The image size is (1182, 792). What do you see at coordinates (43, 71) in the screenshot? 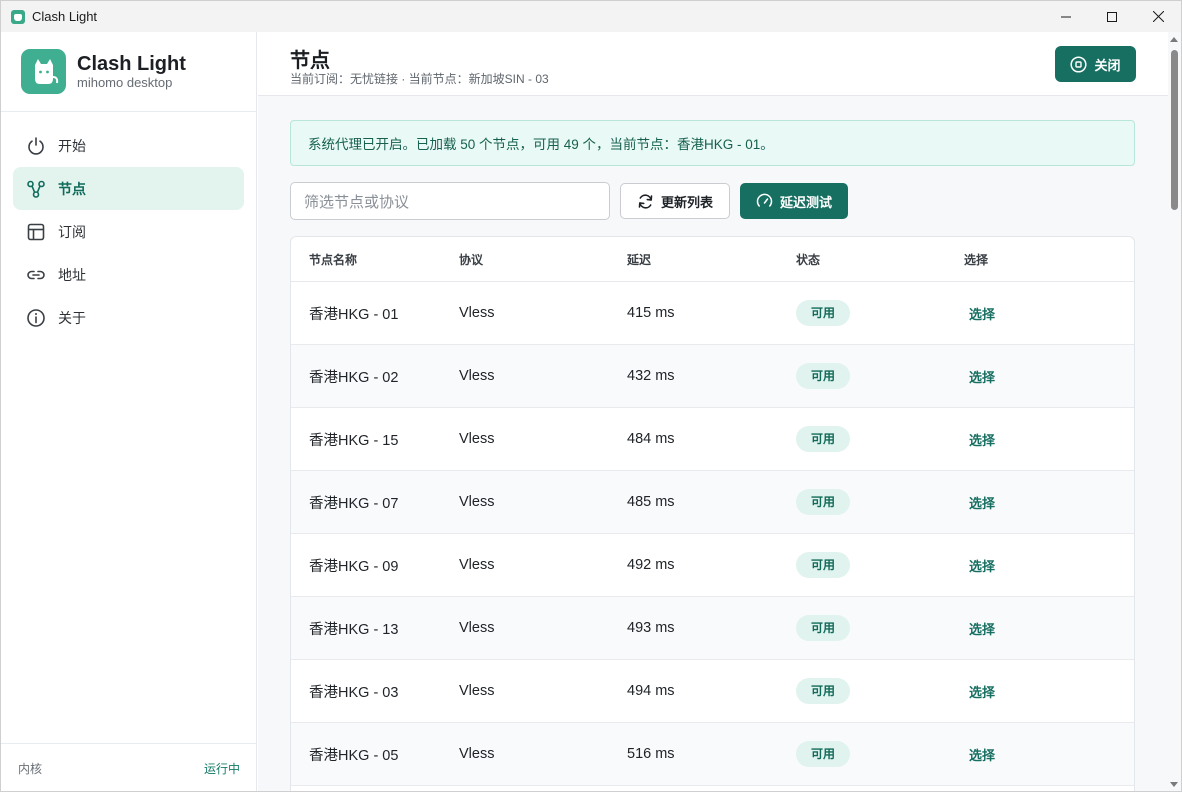
I see `cat-logo-icon` at bounding box center [43, 71].